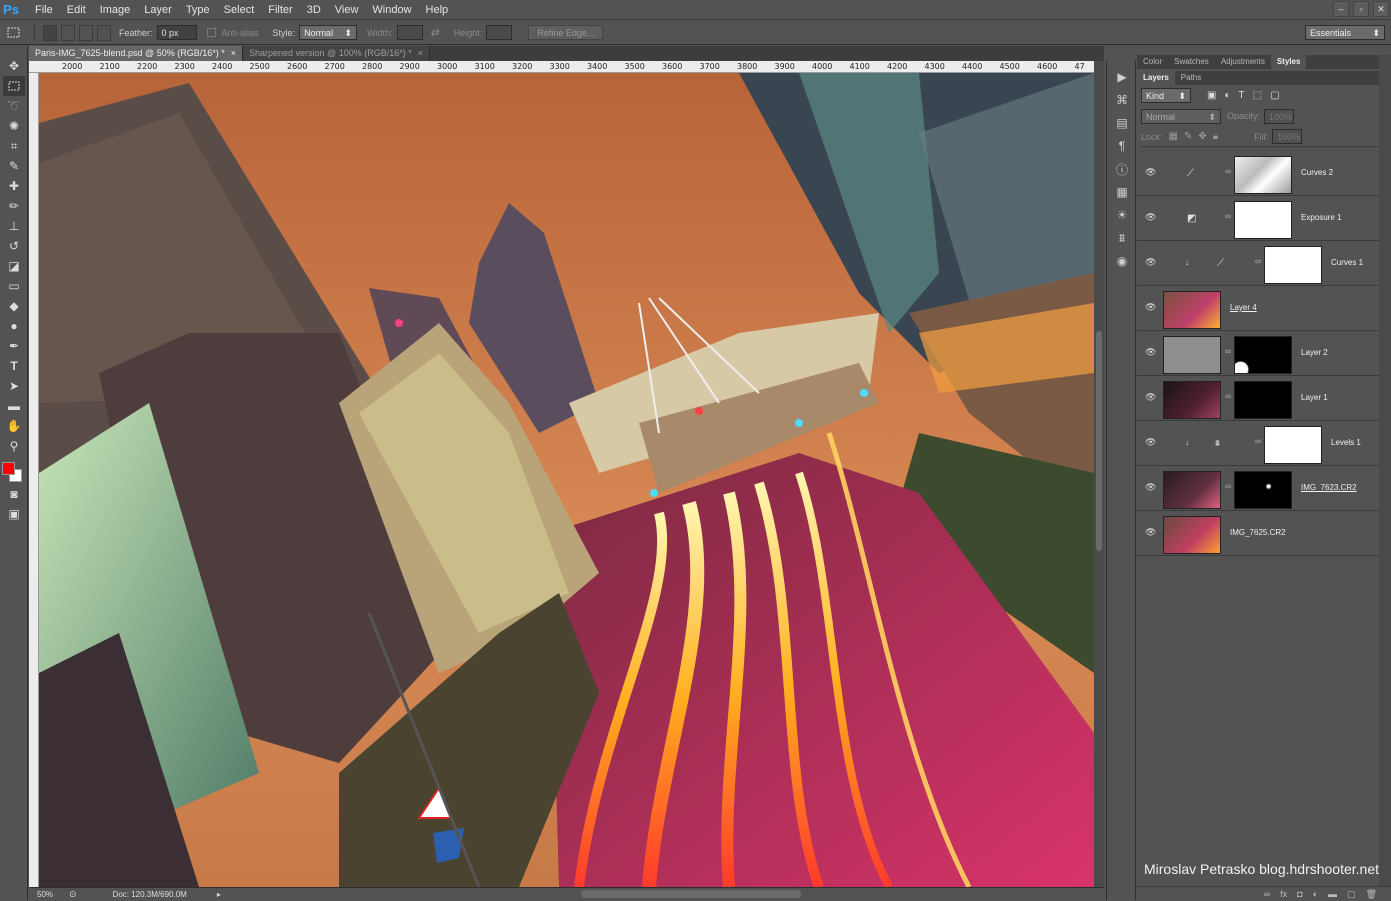  I want to click on layer-row-levels-1: 👁︎ ↓ ⩩ ∞ Levels 1, so click(1258, 443).